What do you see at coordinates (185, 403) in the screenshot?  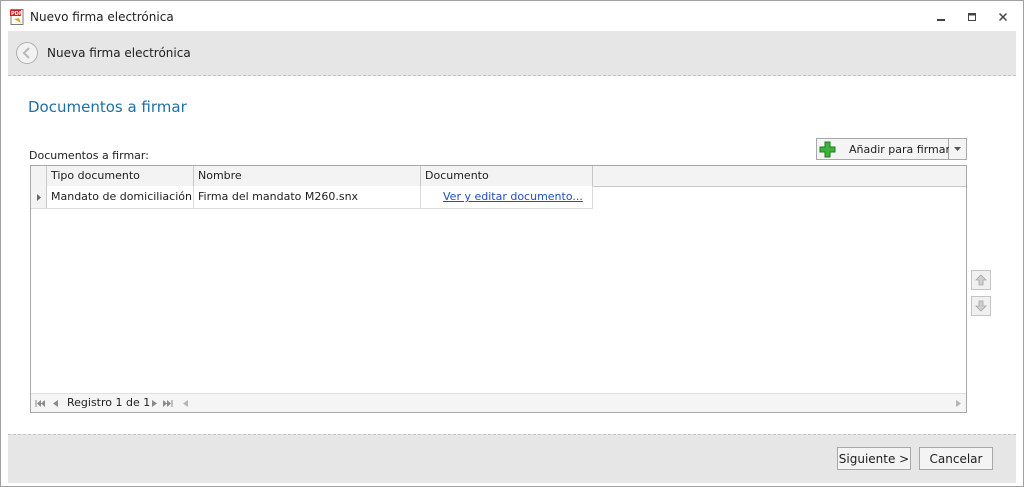 I see `scroll-left-icon` at bounding box center [185, 403].